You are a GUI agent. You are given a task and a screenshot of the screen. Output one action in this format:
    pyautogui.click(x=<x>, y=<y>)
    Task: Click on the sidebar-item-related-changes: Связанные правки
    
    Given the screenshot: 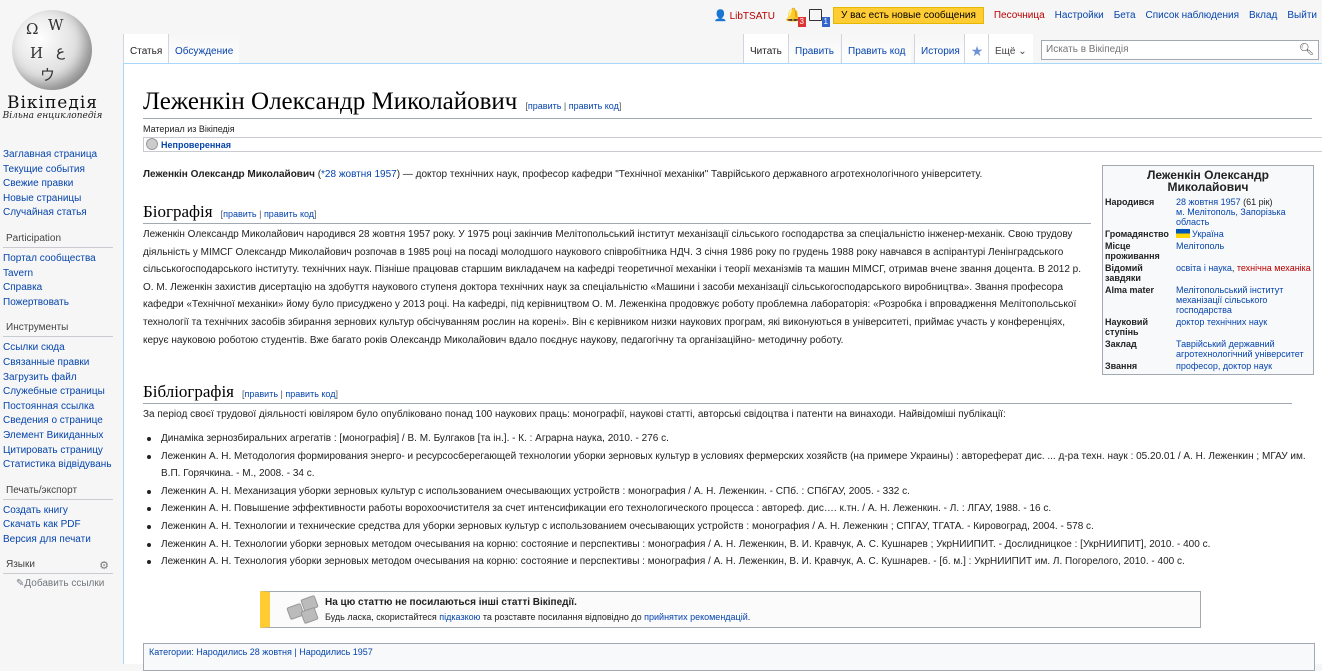 What is the action you would take?
    pyautogui.click(x=46, y=362)
    